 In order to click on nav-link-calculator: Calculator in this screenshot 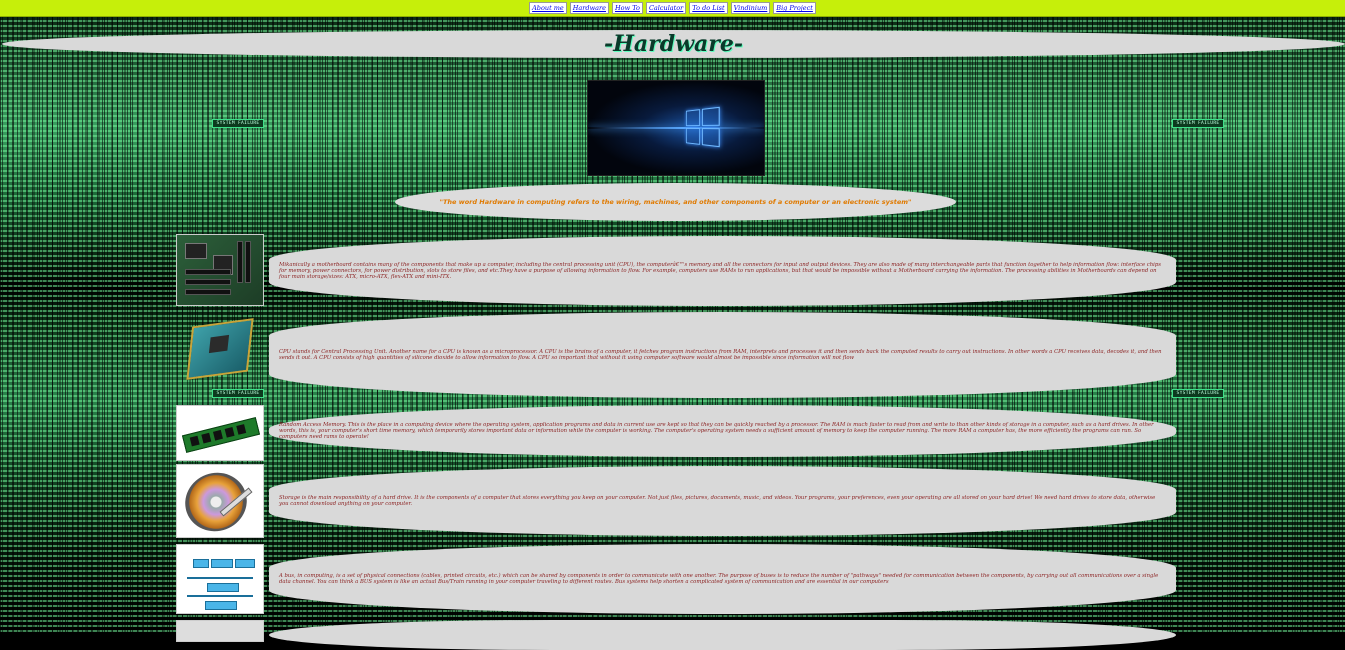, I will do `click(666, 8)`.